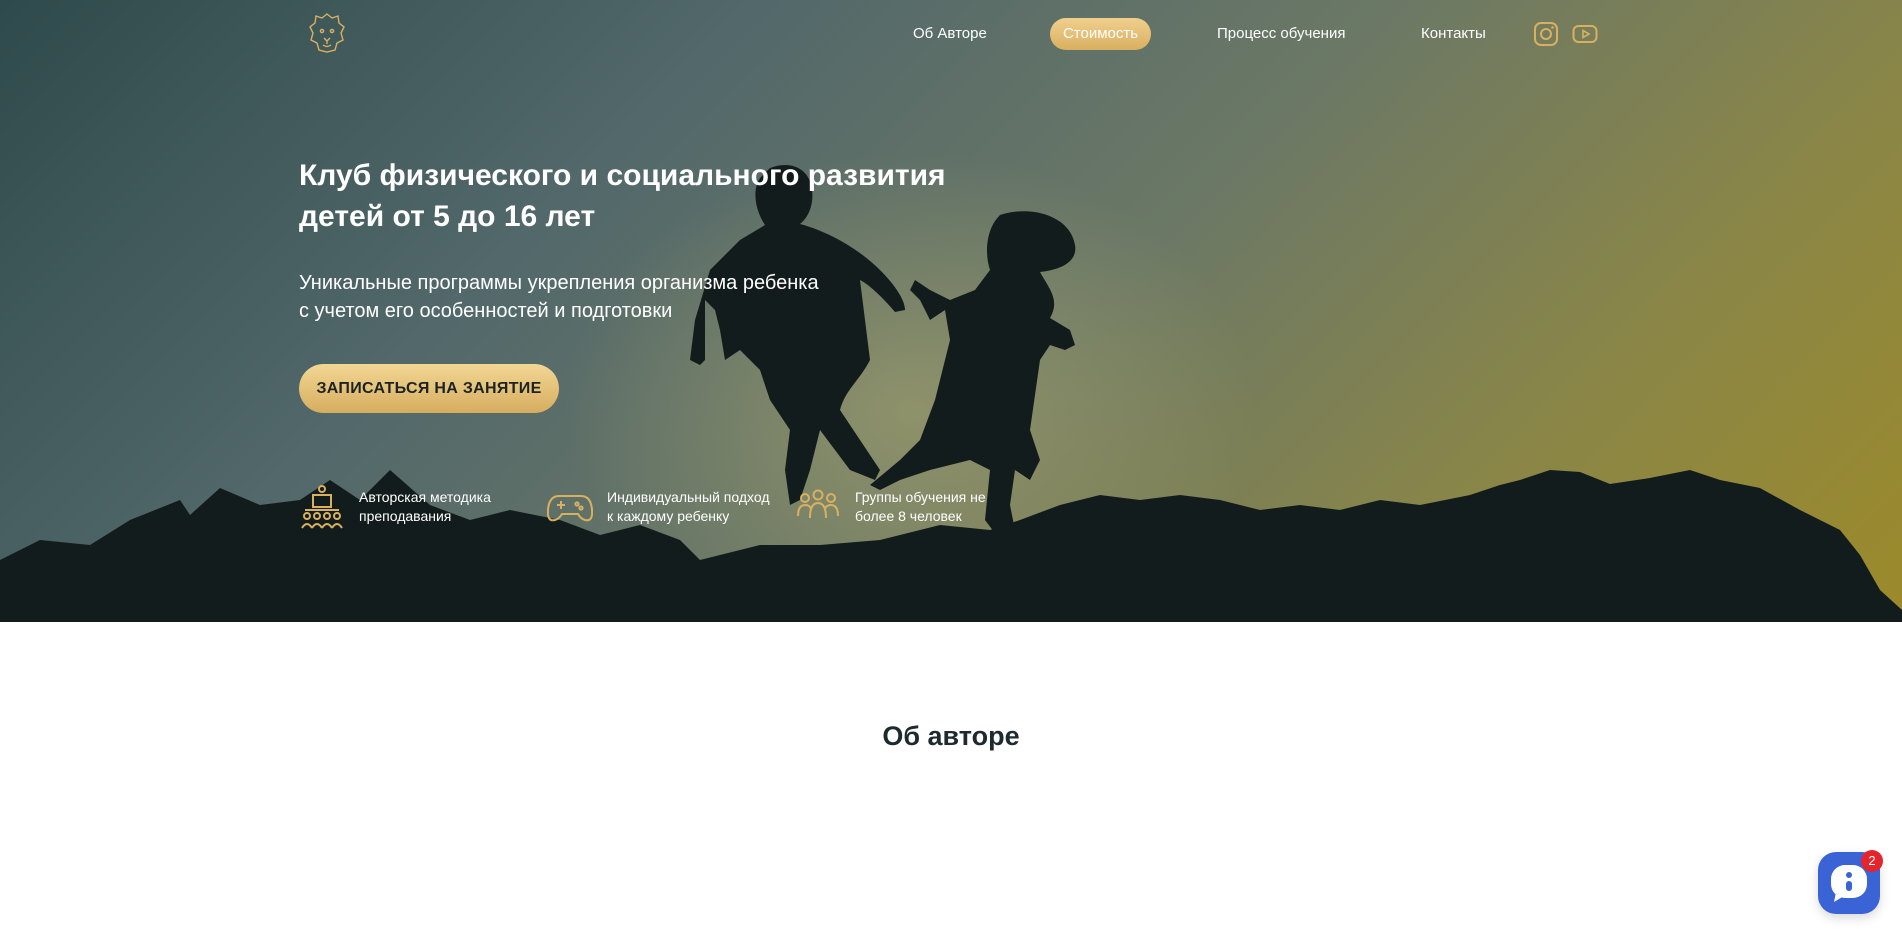 Image resolution: width=1902 pixels, height=934 pixels. What do you see at coordinates (658, 507) in the screenshot?
I see `feature-individual-approach: Индивидуальный подход к каждому ребенку` at bounding box center [658, 507].